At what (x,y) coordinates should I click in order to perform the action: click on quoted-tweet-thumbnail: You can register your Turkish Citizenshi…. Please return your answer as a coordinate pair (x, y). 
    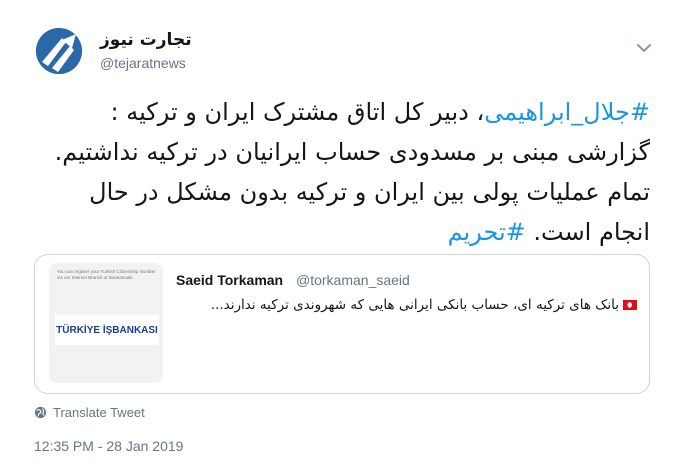
    Looking at the image, I should click on (106, 323).